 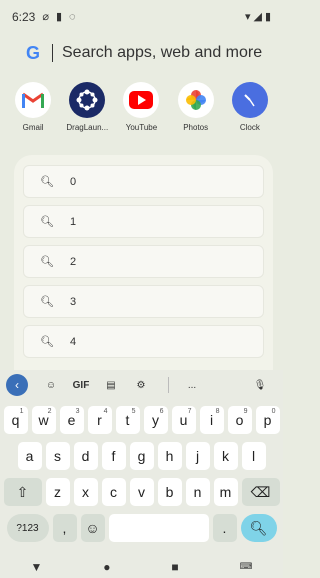 What do you see at coordinates (73, 341) in the screenshot?
I see `suggestion-text: 4` at bounding box center [73, 341].